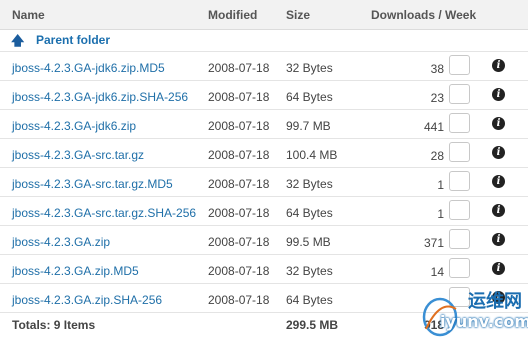  What do you see at coordinates (74, 126) in the screenshot?
I see `file-name-link: jboss-4.2.3.GA-jdk6.zip` at bounding box center [74, 126].